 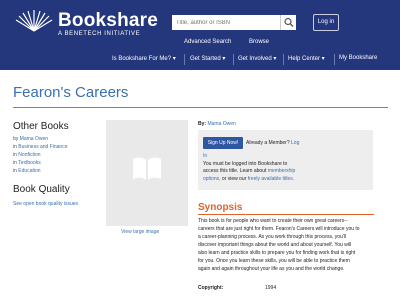 What do you see at coordinates (202, 124) in the screenshot?
I see `by-label: By:` at bounding box center [202, 124].